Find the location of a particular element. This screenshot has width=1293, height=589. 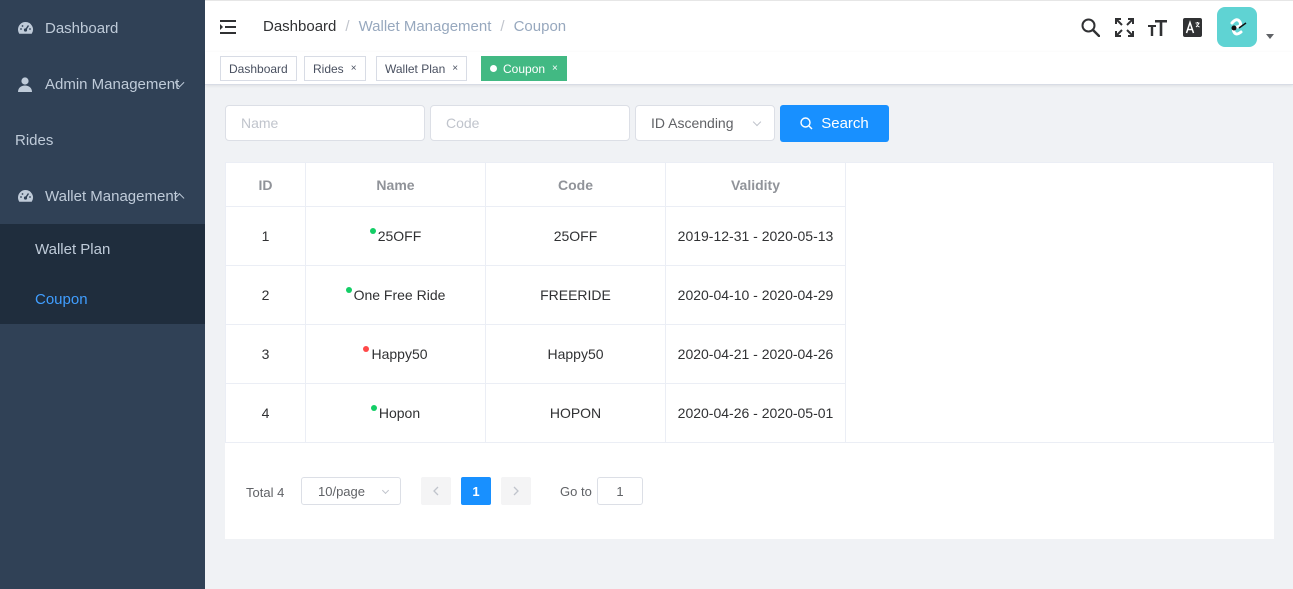

caret-down-icon is located at coordinates (1270, 36).